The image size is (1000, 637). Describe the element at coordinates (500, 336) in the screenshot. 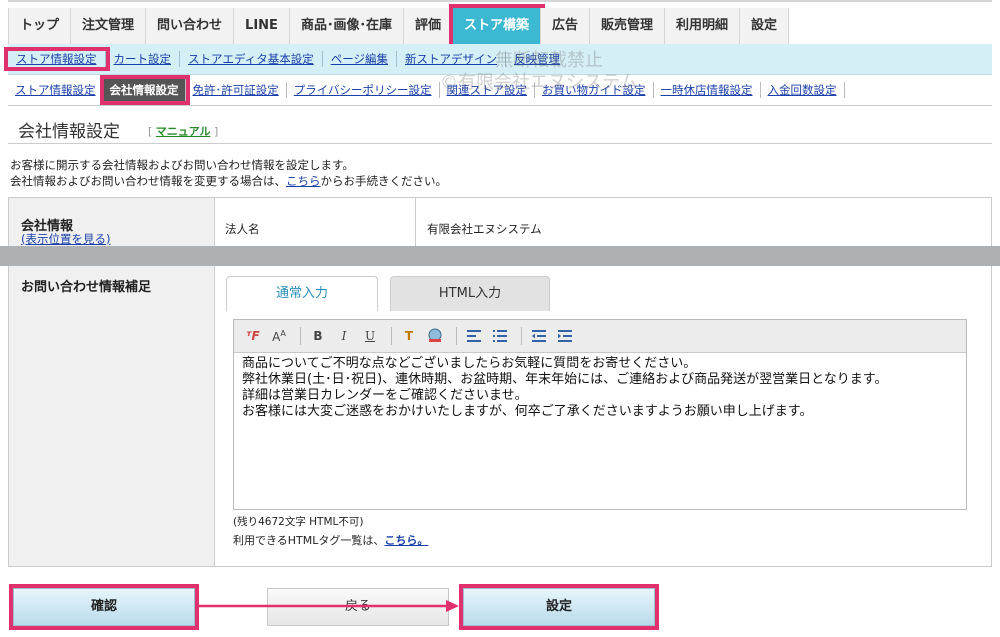

I see `bullet-list-icon` at that location.